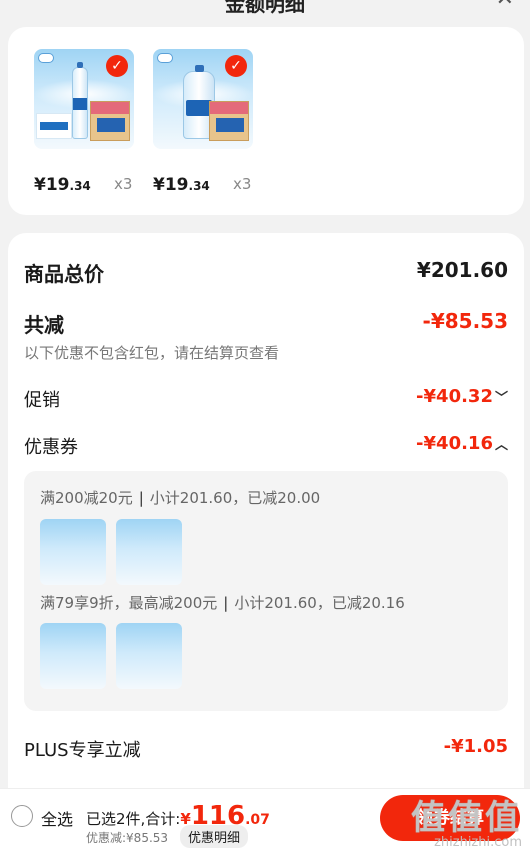  Describe the element at coordinates (501, 398) in the screenshot. I see `chevron-down-icon: ﹀` at that location.